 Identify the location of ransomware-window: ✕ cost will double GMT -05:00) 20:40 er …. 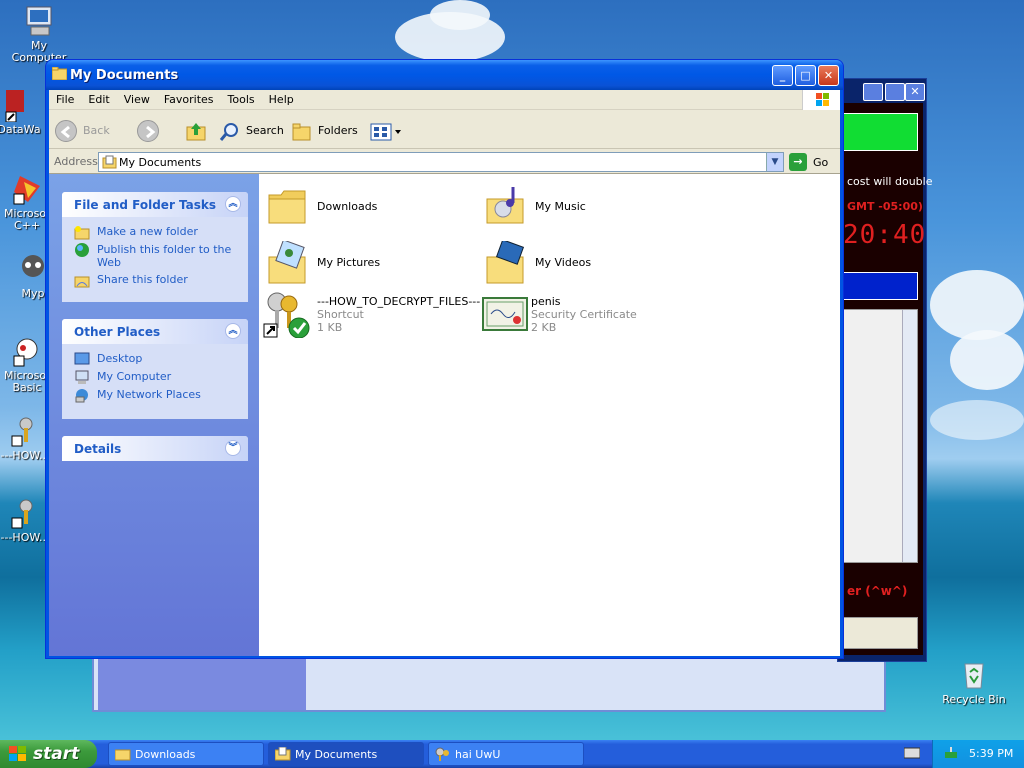
(884, 370).